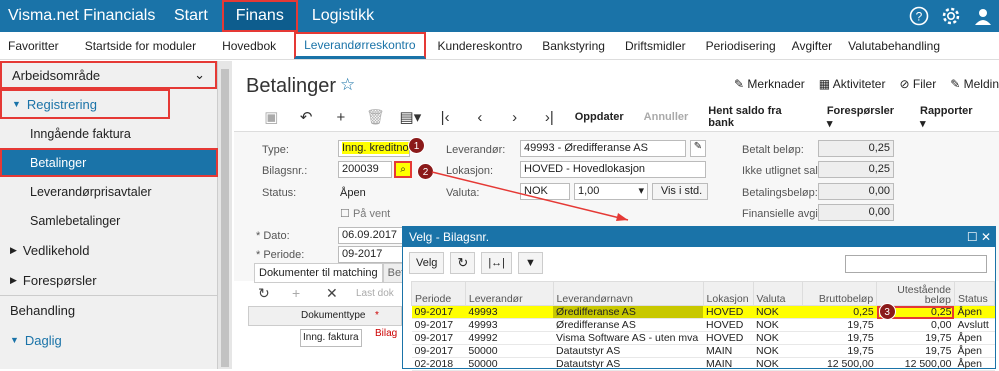  I want to click on dialog-search-input, so click(916, 264).